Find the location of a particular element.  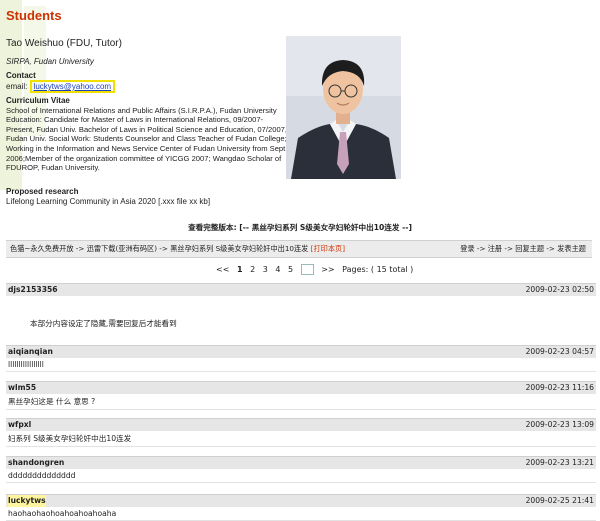

page-title: Students is located at coordinates (34, 15).